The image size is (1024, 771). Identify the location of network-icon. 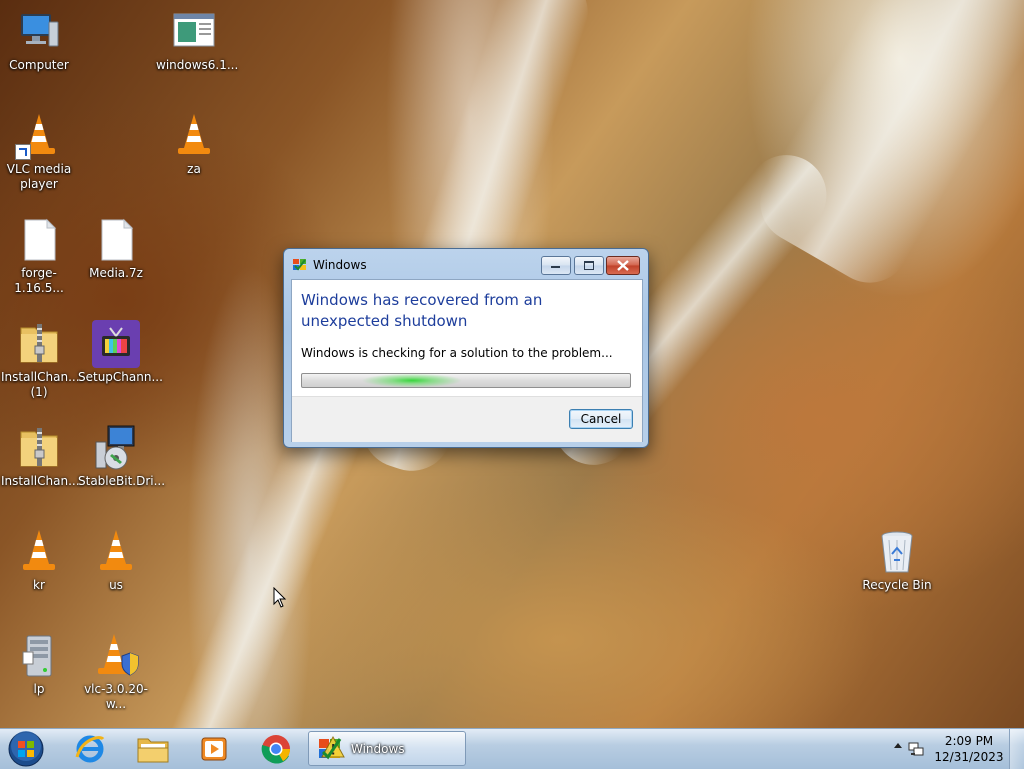
(916, 749).